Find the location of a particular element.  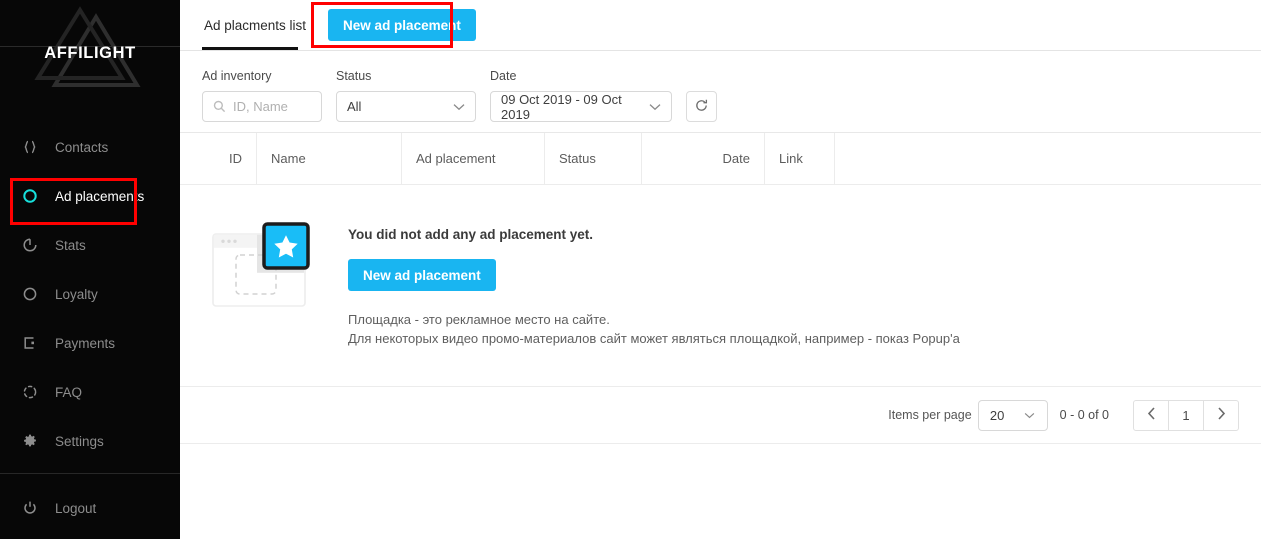

sidebar-item-payments: Payments is located at coordinates (90, 343).